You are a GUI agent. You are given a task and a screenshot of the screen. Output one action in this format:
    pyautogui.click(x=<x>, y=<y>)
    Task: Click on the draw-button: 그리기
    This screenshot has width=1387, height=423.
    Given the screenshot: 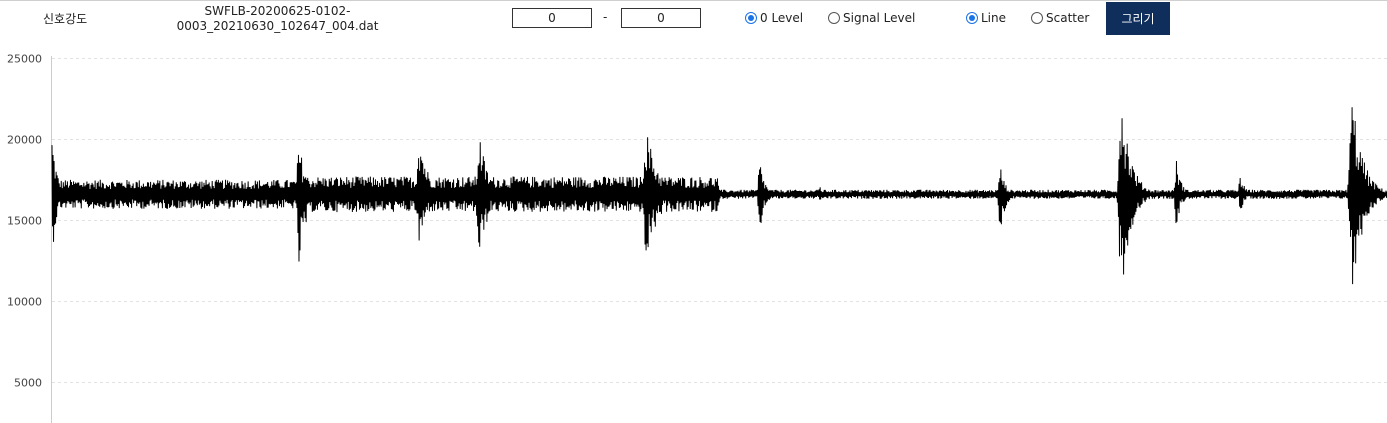 What is the action you would take?
    pyautogui.click(x=1138, y=18)
    